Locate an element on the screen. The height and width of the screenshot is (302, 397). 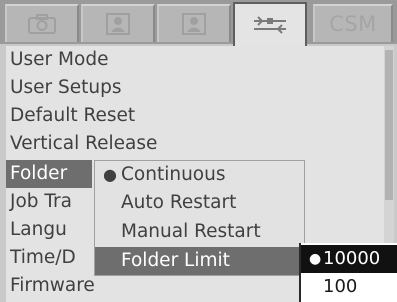
submenu-item-label: Folder Limit is located at coordinates (175, 260).